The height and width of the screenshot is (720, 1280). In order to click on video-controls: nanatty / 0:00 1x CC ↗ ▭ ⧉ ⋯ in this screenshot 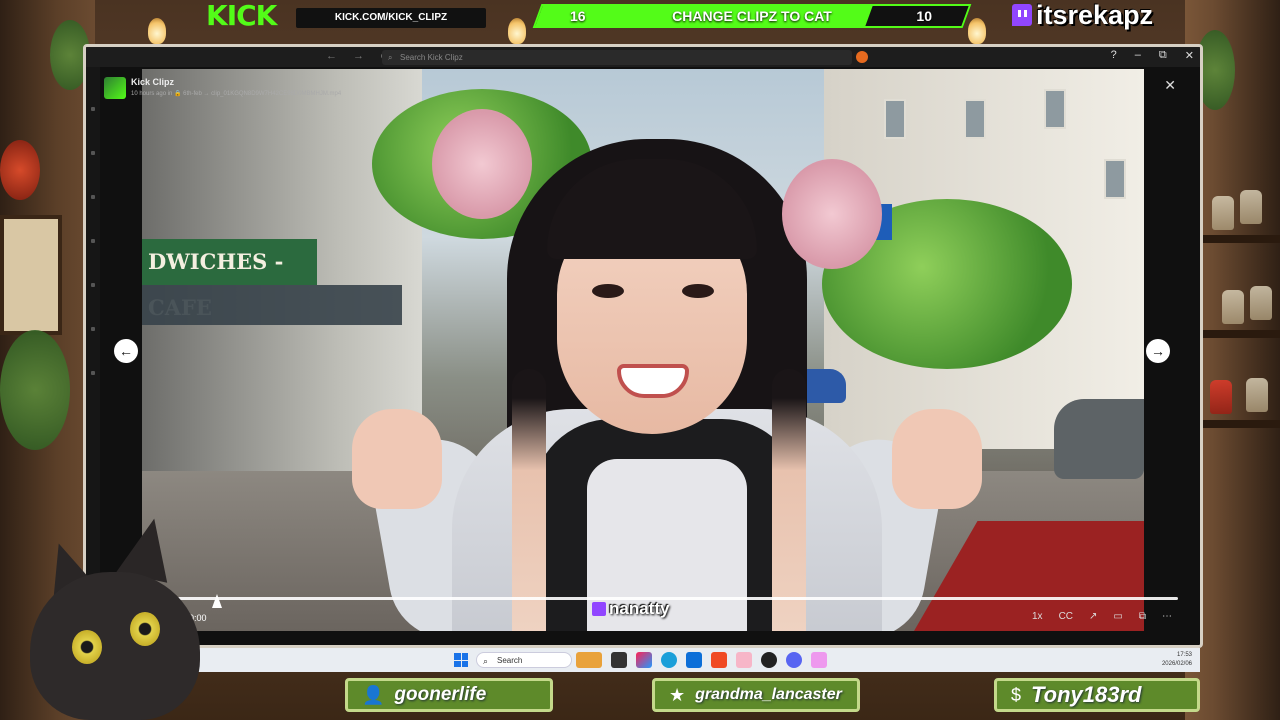, I will do `click(662, 615)`.